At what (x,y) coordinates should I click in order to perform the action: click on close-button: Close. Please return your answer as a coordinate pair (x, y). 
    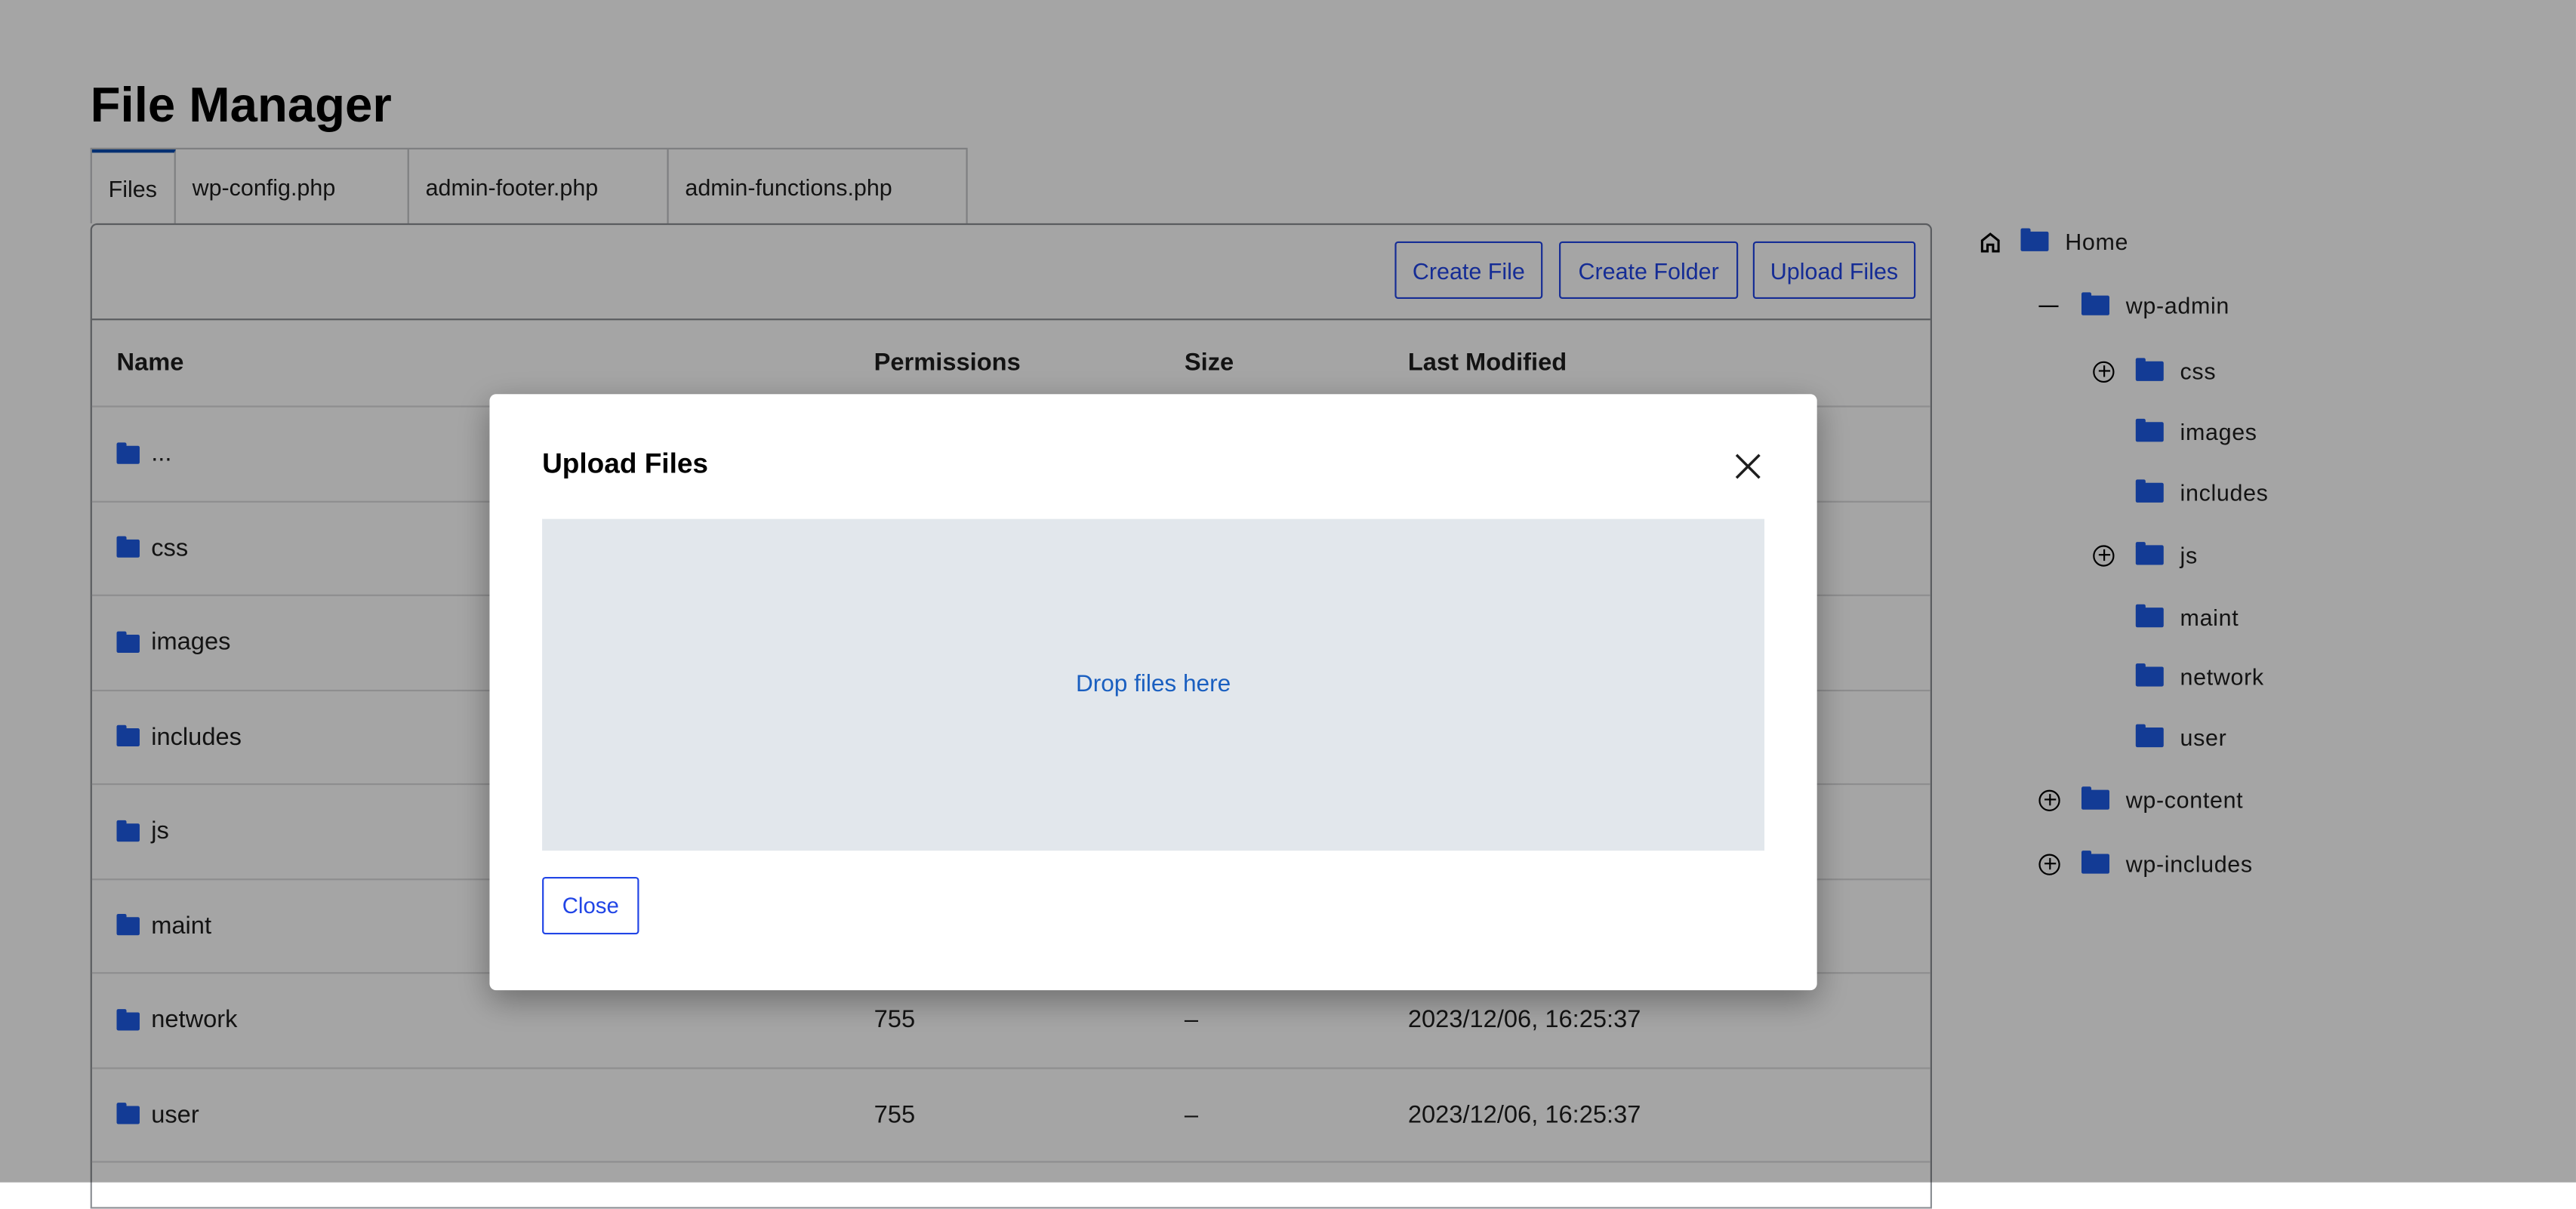
    Looking at the image, I should click on (590, 905).